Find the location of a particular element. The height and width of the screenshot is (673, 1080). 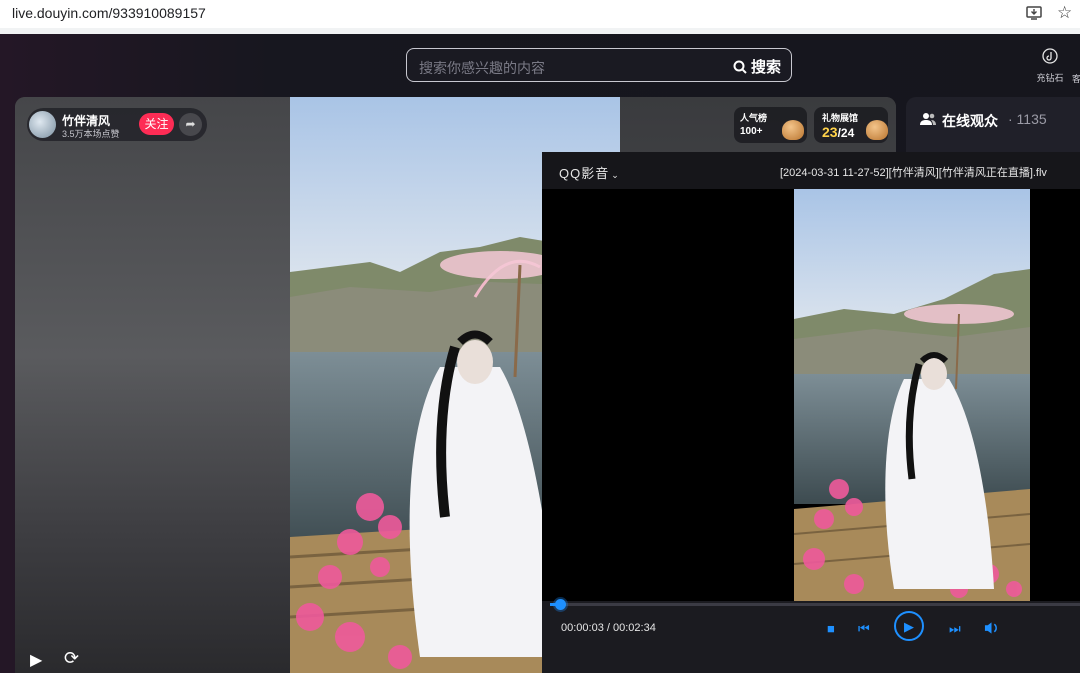

gift-hall-title: 礼物展馆 is located at coordinates (840, 118).